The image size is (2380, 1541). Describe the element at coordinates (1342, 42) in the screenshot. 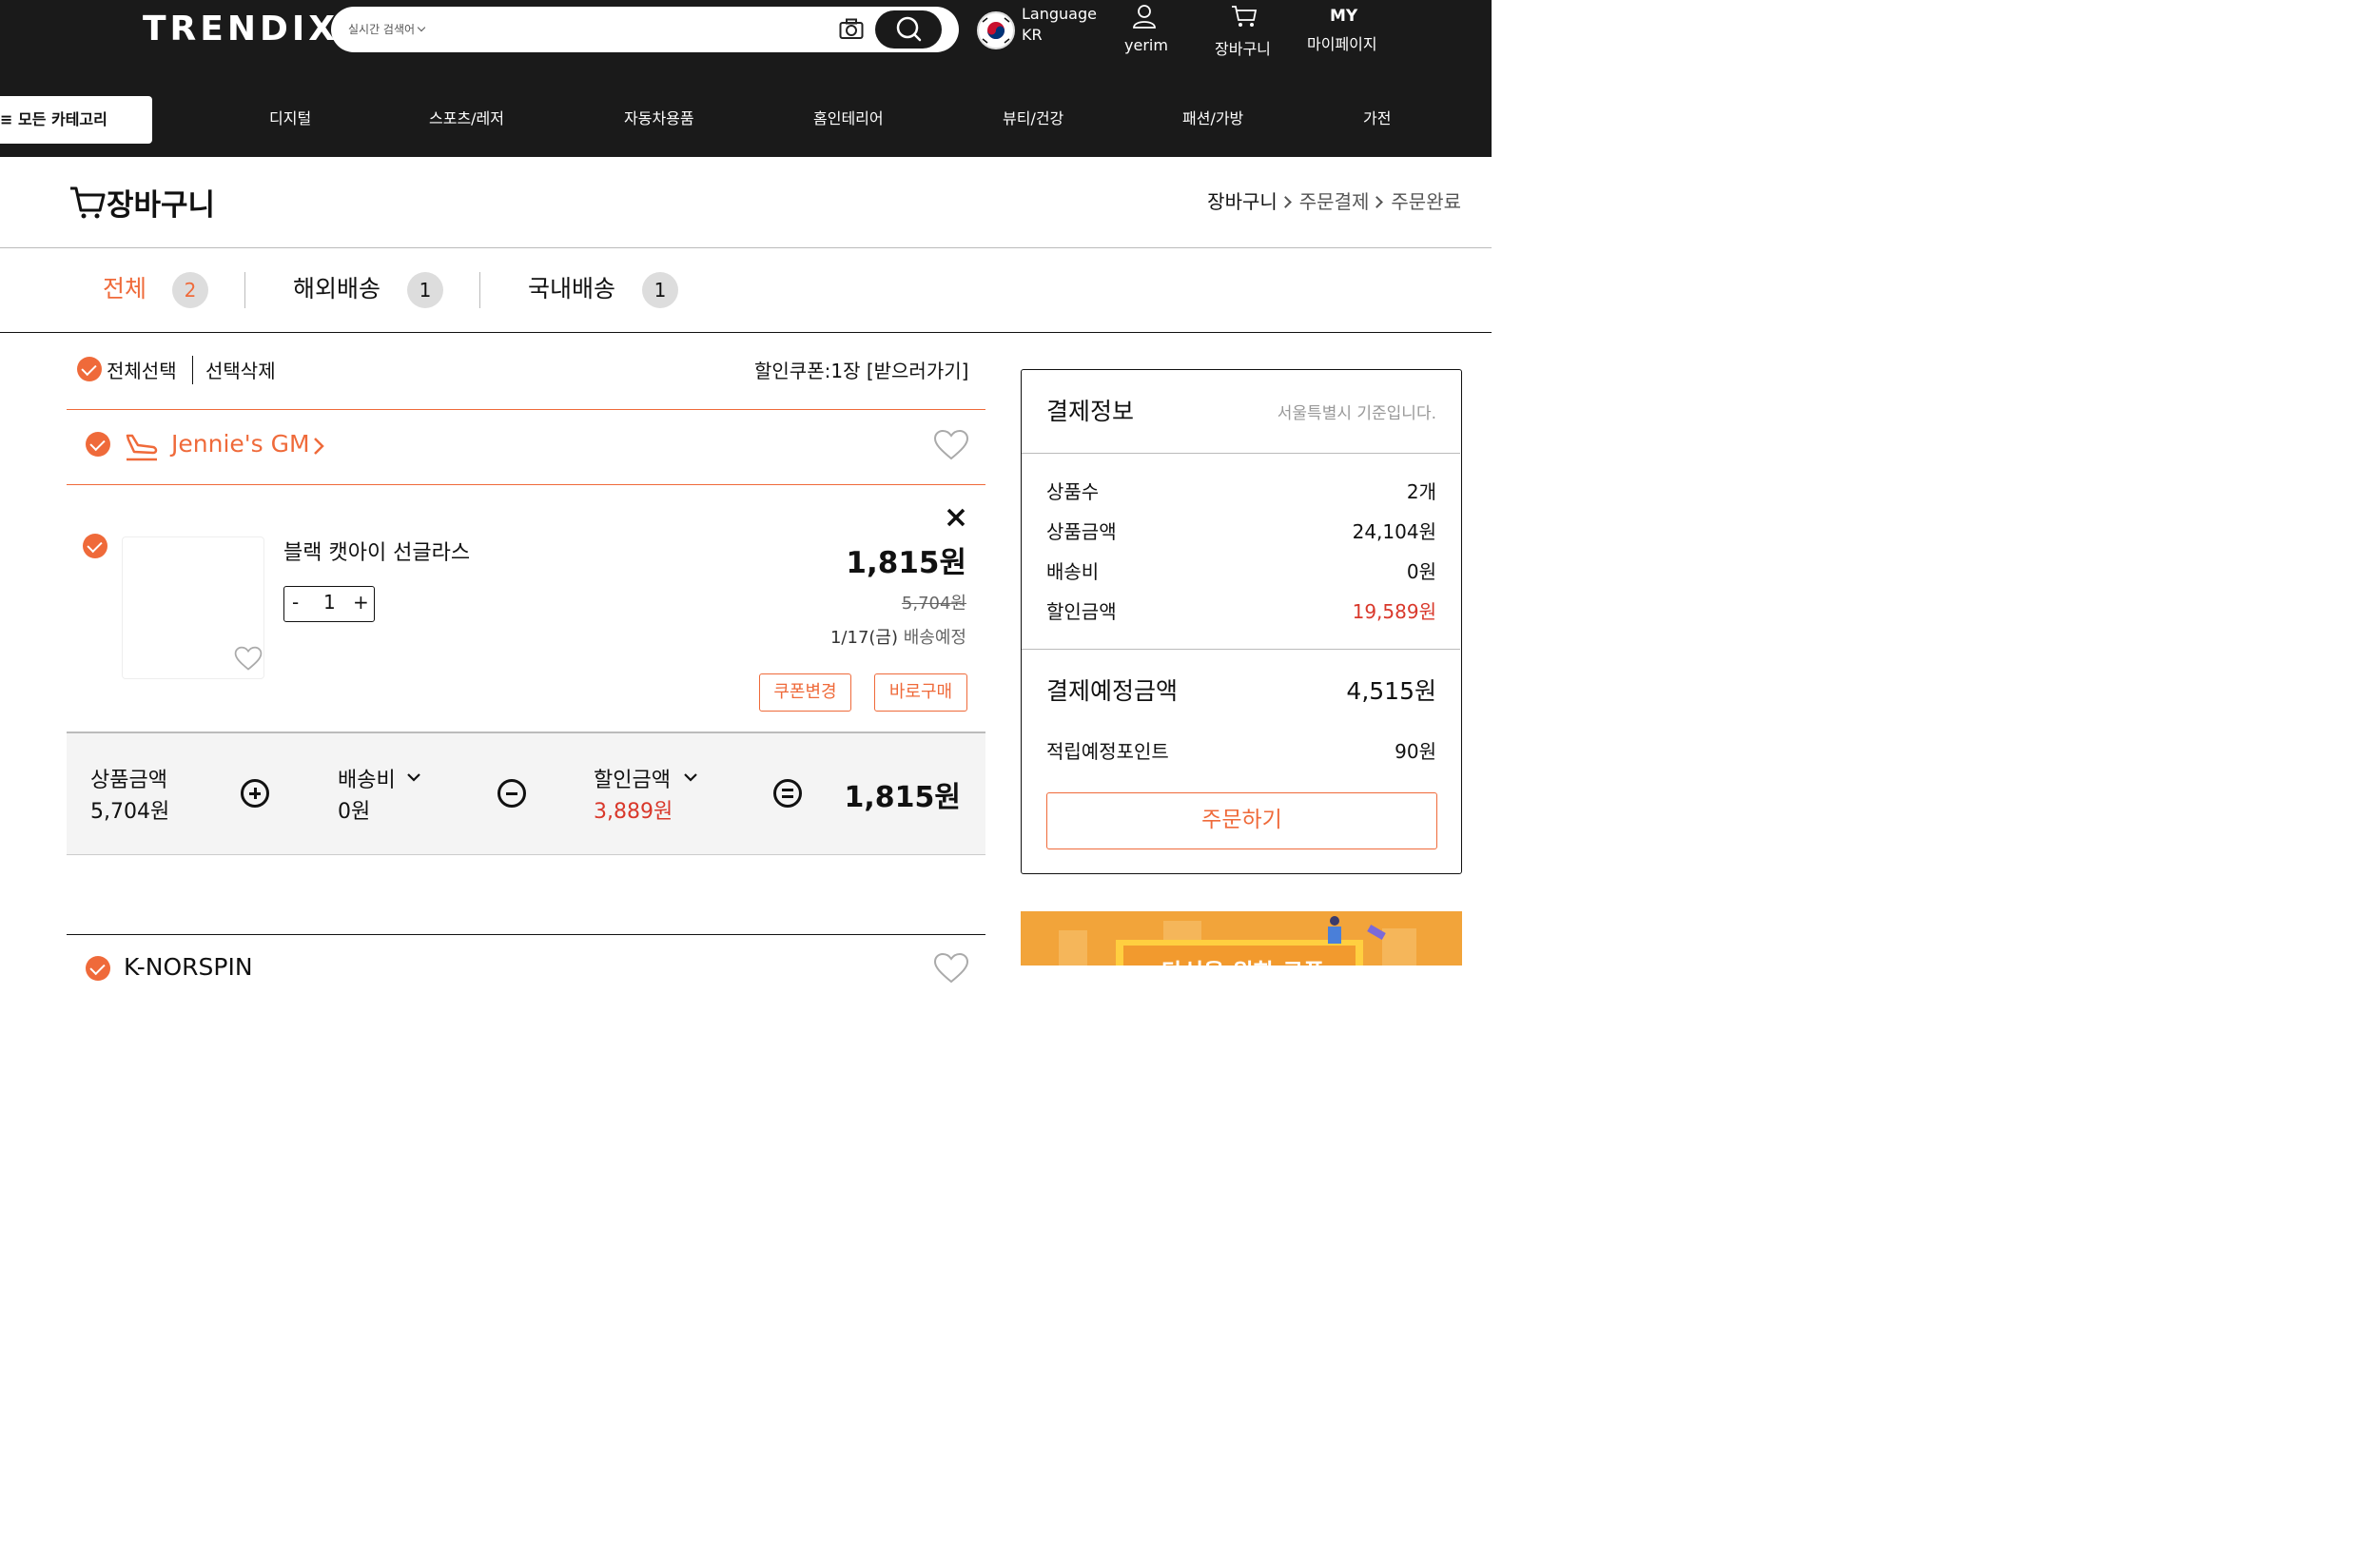

I see `mypage-label: 마이페이지` at that location.